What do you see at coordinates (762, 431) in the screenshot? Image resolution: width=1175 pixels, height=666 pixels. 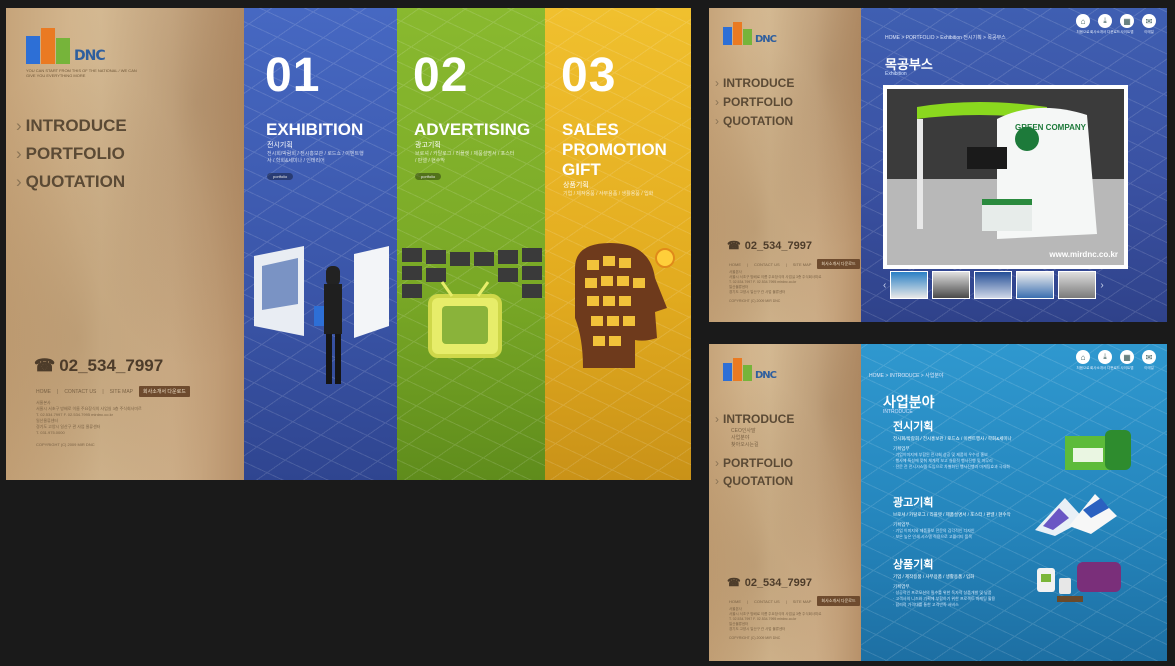 I see `subnav-ceo: CEO인사말` at bounding box center [762, 431].